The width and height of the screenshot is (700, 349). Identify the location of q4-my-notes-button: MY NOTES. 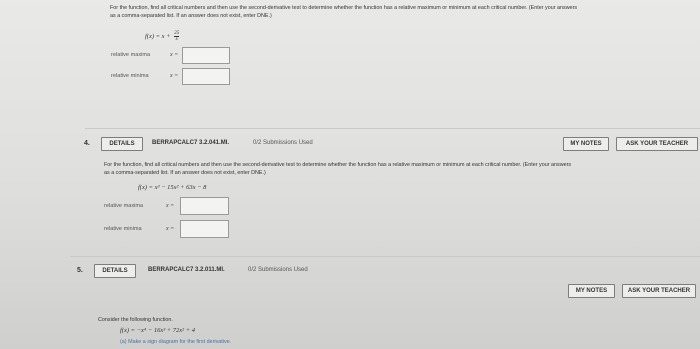
(586, 144).